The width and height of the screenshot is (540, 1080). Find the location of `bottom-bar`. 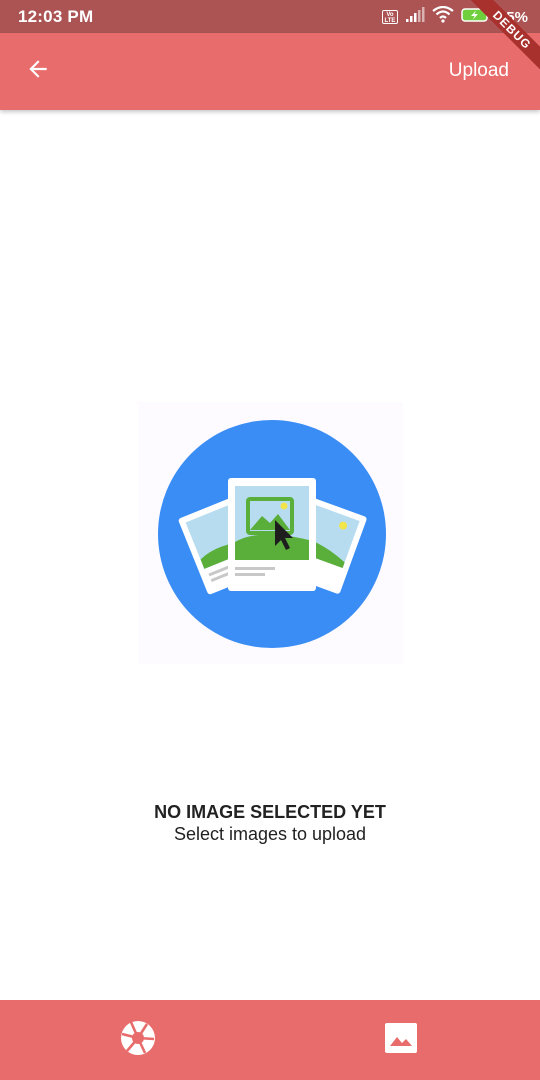

bottom-bar is located at coordinates (270, 1040).